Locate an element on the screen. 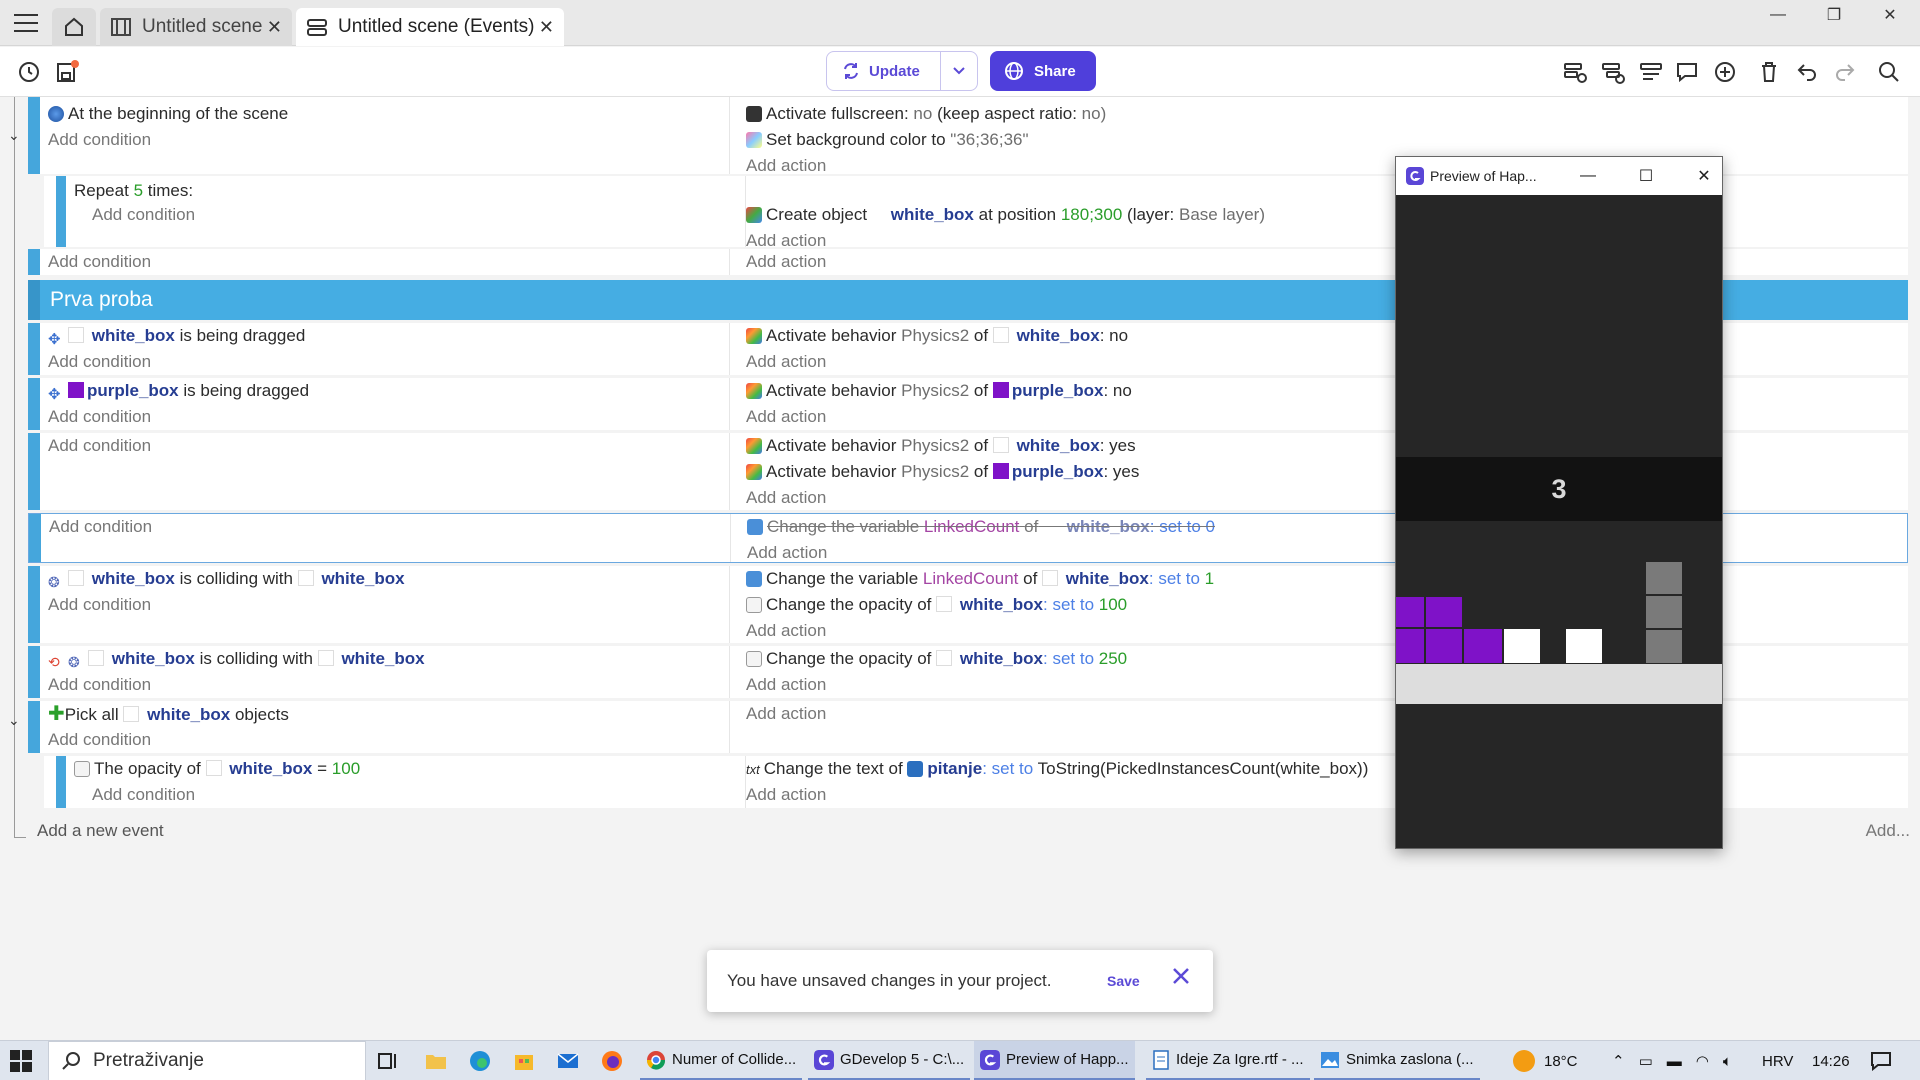 The width and height of the screenshot is (1920, 1080). volume-icon: 🔈︎ is located at coordinates (1727, 1061).